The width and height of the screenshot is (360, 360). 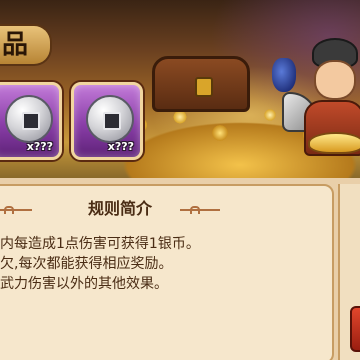 I want to click on reward-title: 品, so click(x=26, y=45).